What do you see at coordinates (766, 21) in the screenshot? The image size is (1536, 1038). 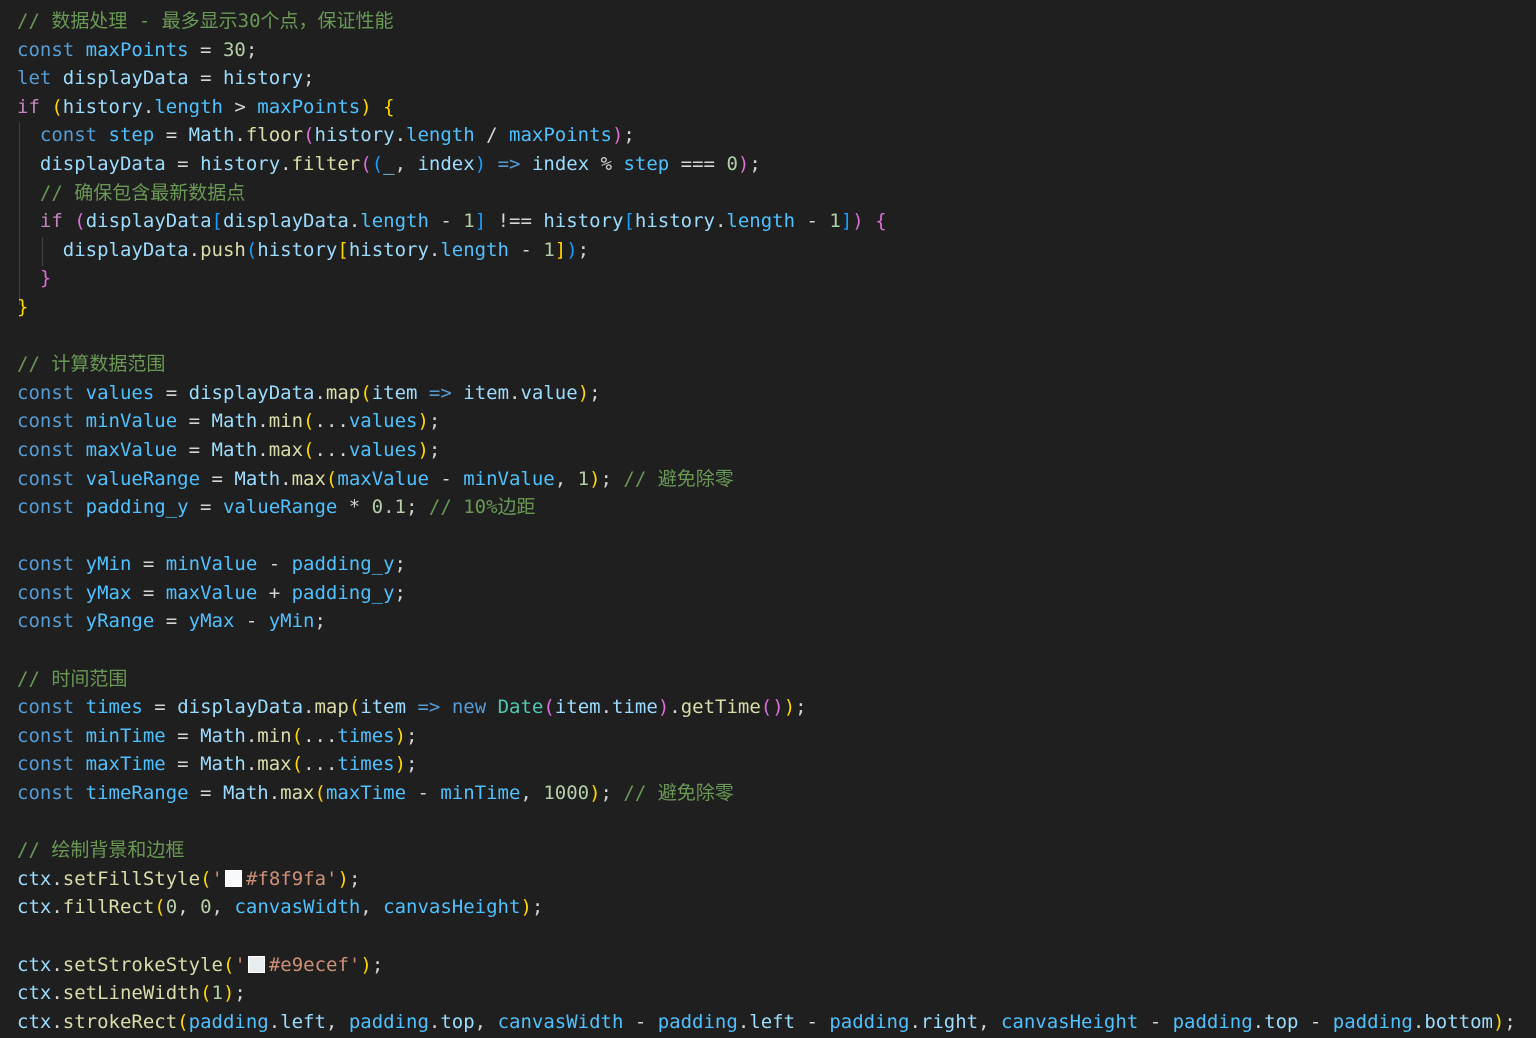 I see `code-line: // 数据处理 - 最多显示30个点，保证性能` at bounding box center [766, 21].